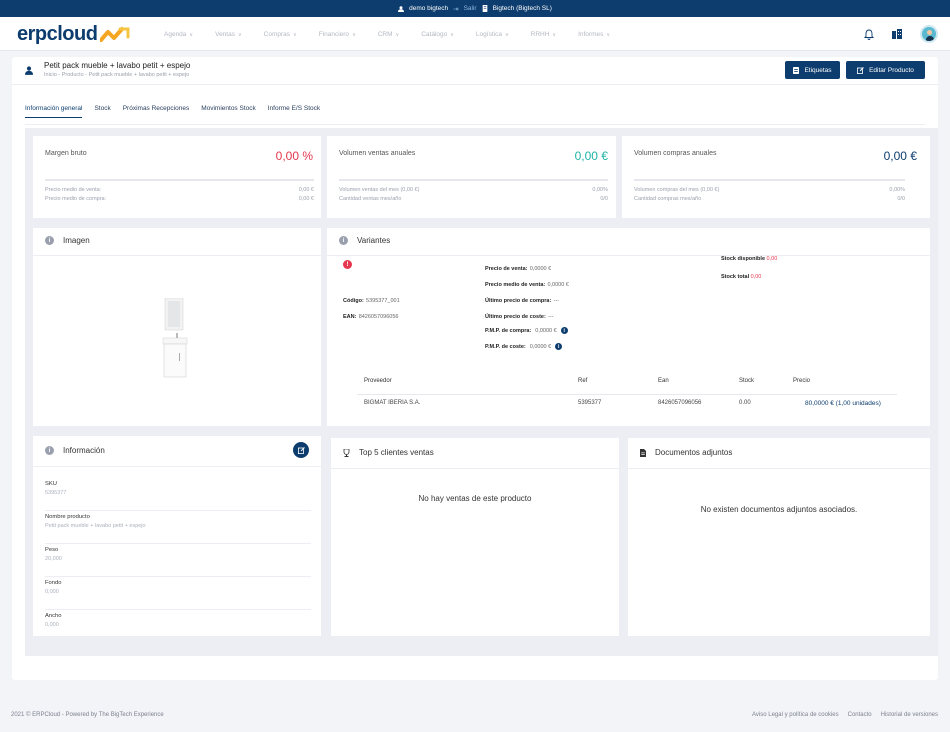 The image size is (950, 732). Describe the element at coordinates (470, 8) in the screenshot. I see `logout-link: Salir` at that location.